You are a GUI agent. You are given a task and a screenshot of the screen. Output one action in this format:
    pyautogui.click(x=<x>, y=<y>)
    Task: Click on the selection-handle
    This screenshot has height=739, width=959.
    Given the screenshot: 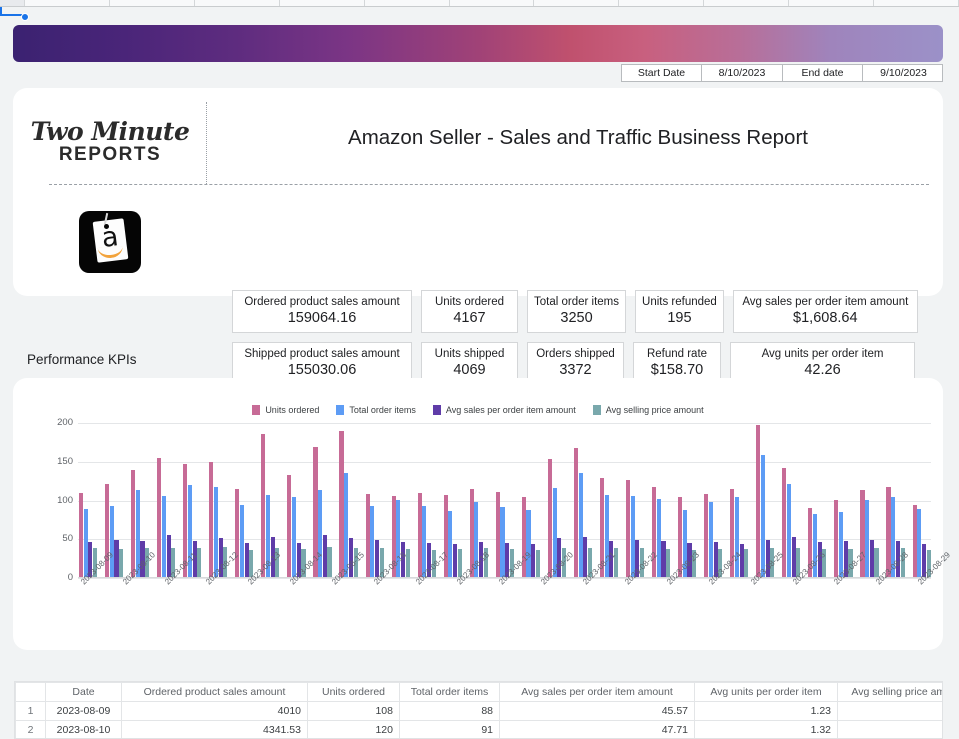 What is the action you would take?
    pyautogui.click(x=25, y=17)
    